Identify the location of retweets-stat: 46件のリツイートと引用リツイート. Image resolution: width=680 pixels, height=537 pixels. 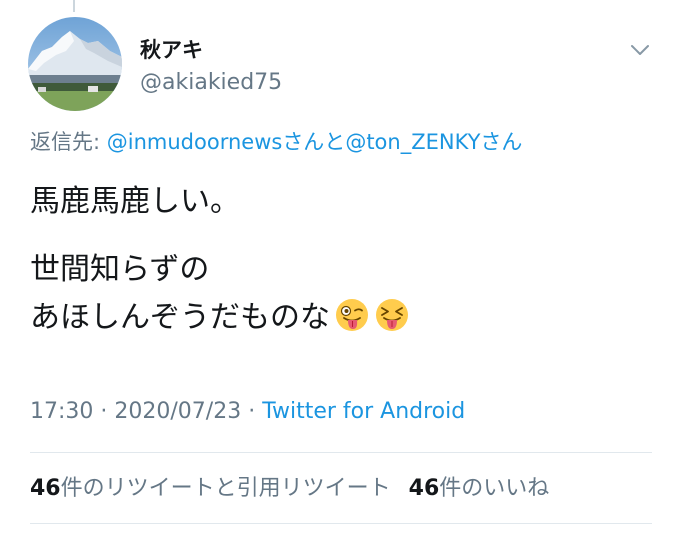
(210, 488).